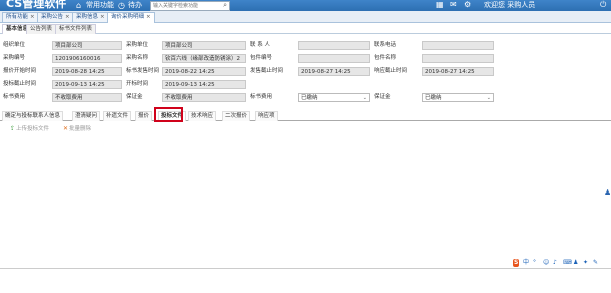  What do you see at coordinates (86, 116) in the screenshot?
I see `tab-clarification: 澄清疑问` at bounding box center [86, 116].